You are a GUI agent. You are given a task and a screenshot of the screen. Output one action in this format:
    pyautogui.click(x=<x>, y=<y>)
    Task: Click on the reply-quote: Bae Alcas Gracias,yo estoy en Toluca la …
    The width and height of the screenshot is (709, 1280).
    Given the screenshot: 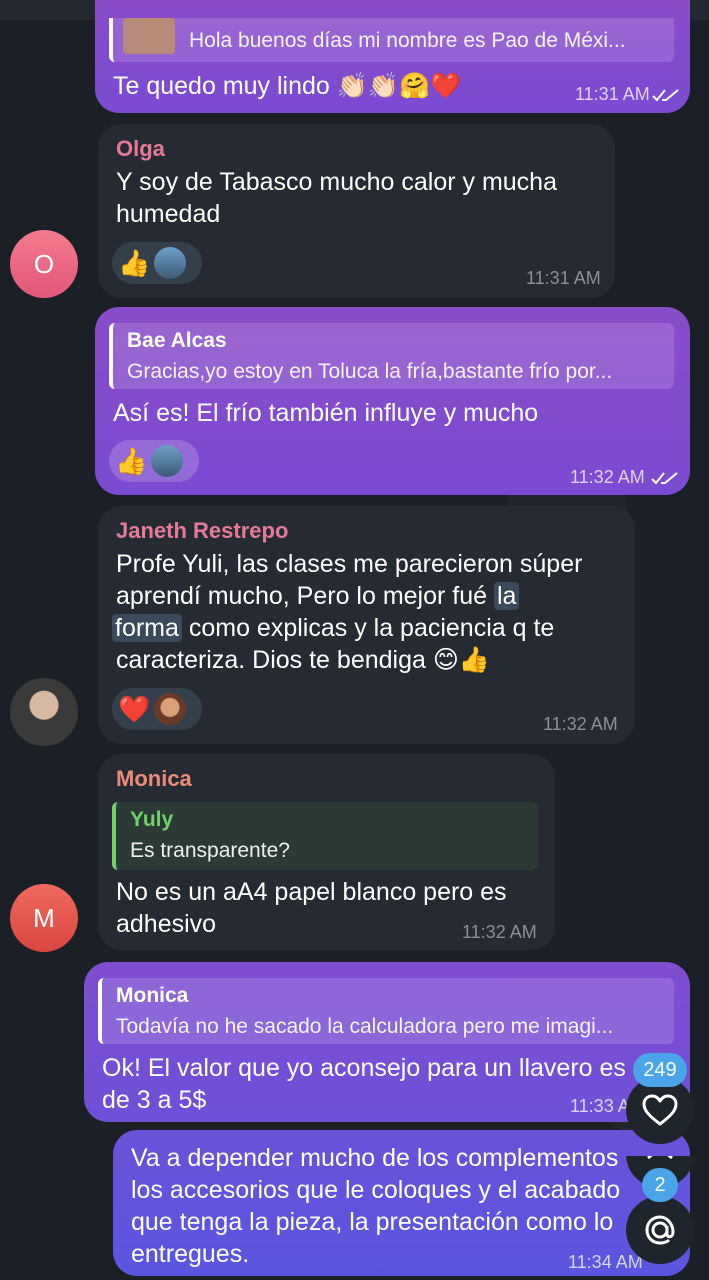 What is the action you would take?
    pyautogui.click(x=391, y=356)
    